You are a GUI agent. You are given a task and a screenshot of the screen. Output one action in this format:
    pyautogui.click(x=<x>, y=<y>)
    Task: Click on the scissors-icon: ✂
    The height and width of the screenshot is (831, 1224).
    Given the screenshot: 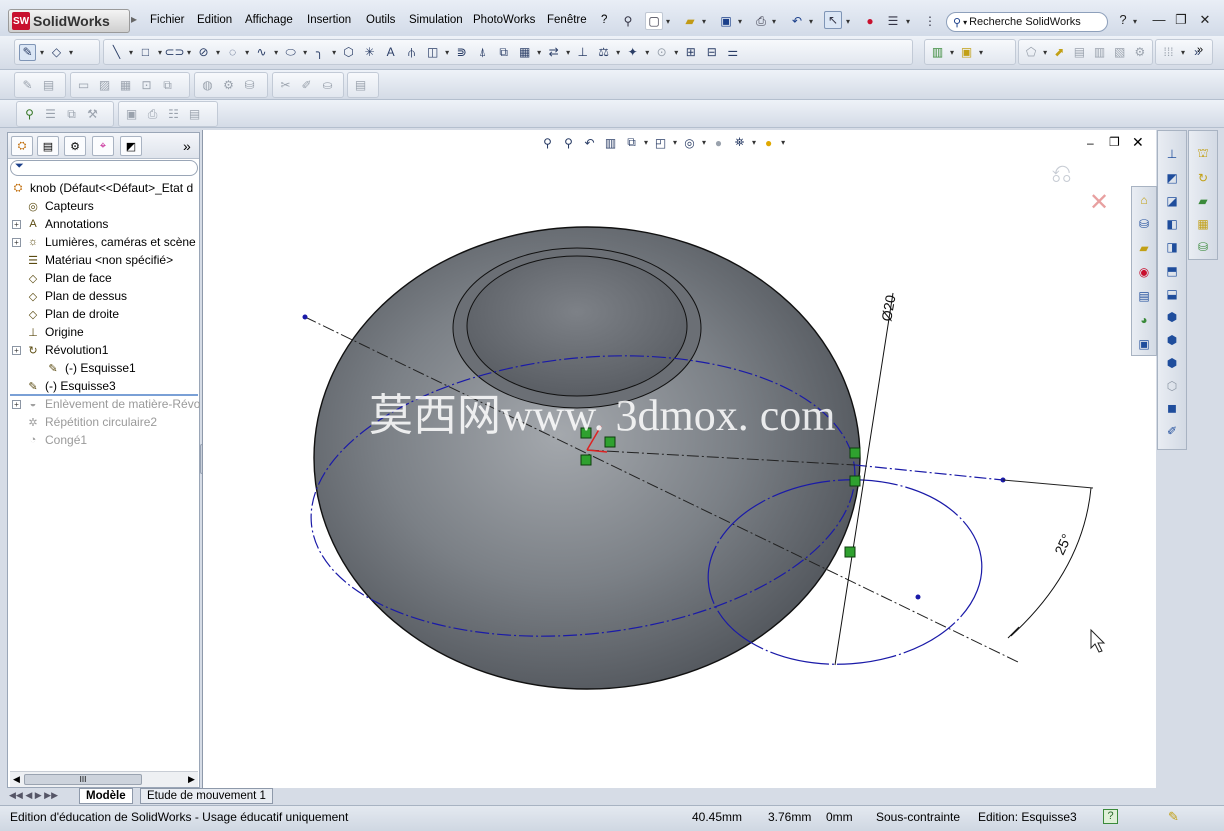 What is the action you would take?
    pyautogui.click(x=285, y=85)
    